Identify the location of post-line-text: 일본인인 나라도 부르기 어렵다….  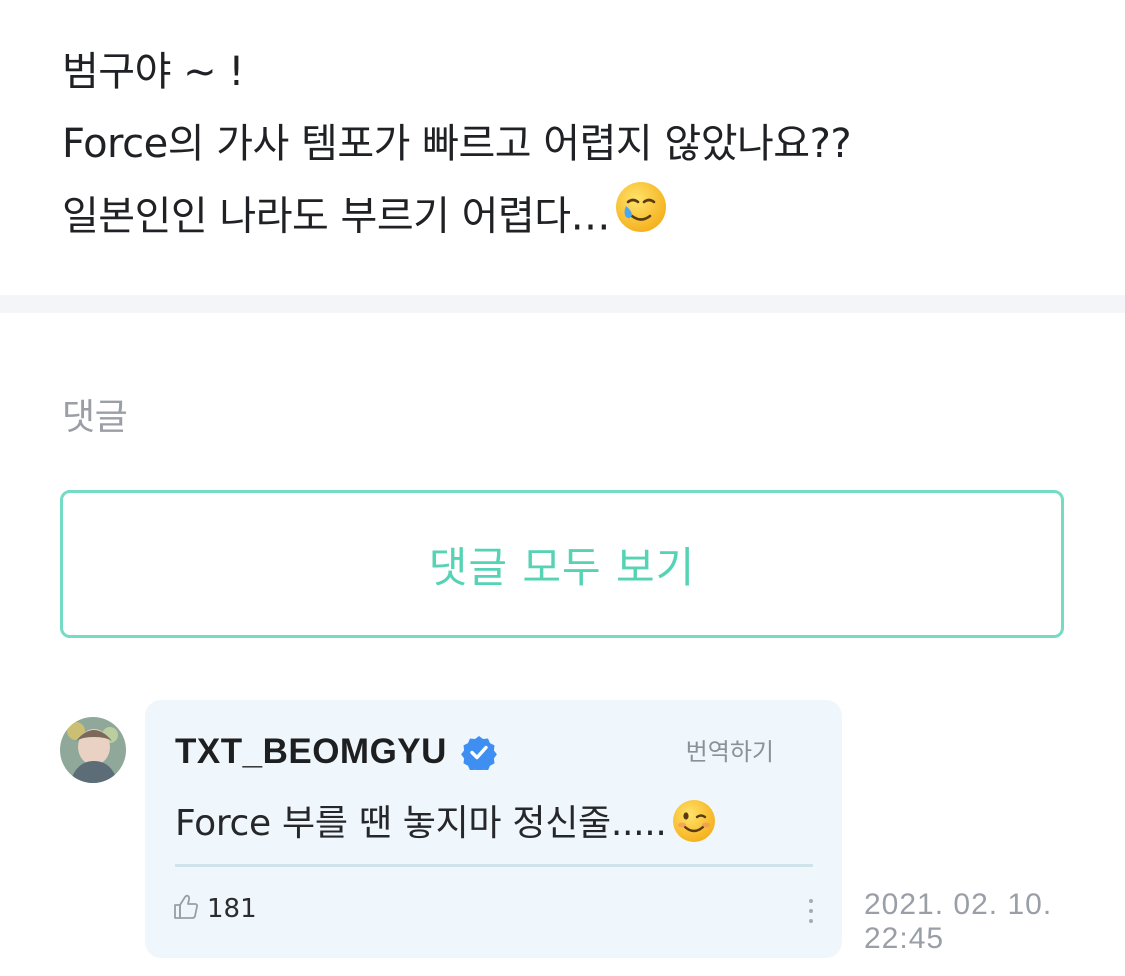
(336, 216).